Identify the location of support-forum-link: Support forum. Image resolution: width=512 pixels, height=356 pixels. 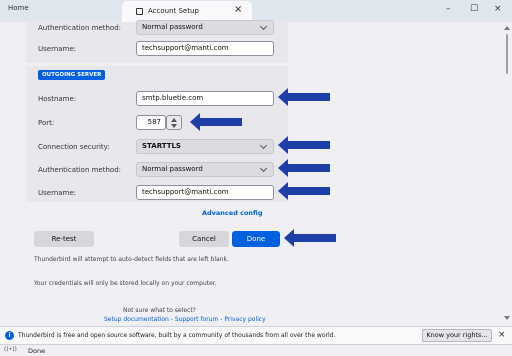
(197, 319).